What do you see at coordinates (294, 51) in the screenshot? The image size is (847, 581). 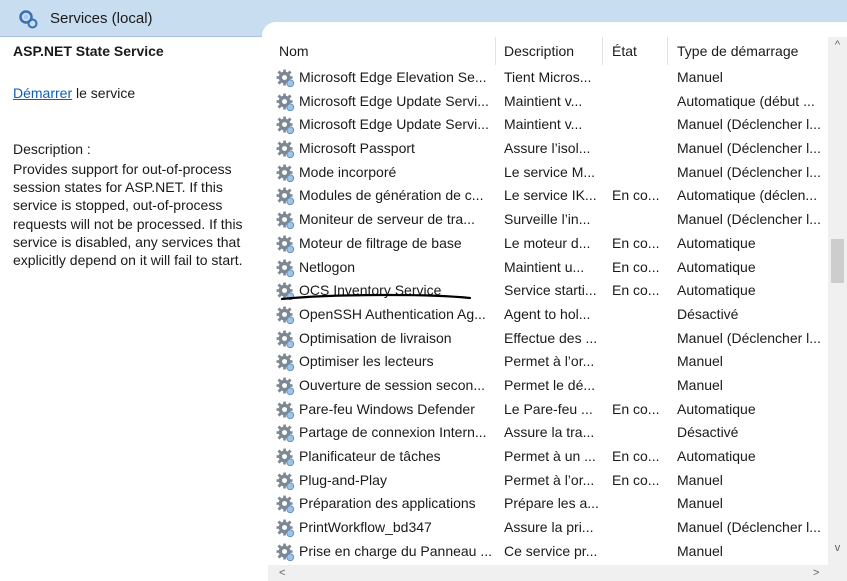 I see `column-header-name: Nom` at bounding box center [294, 51].